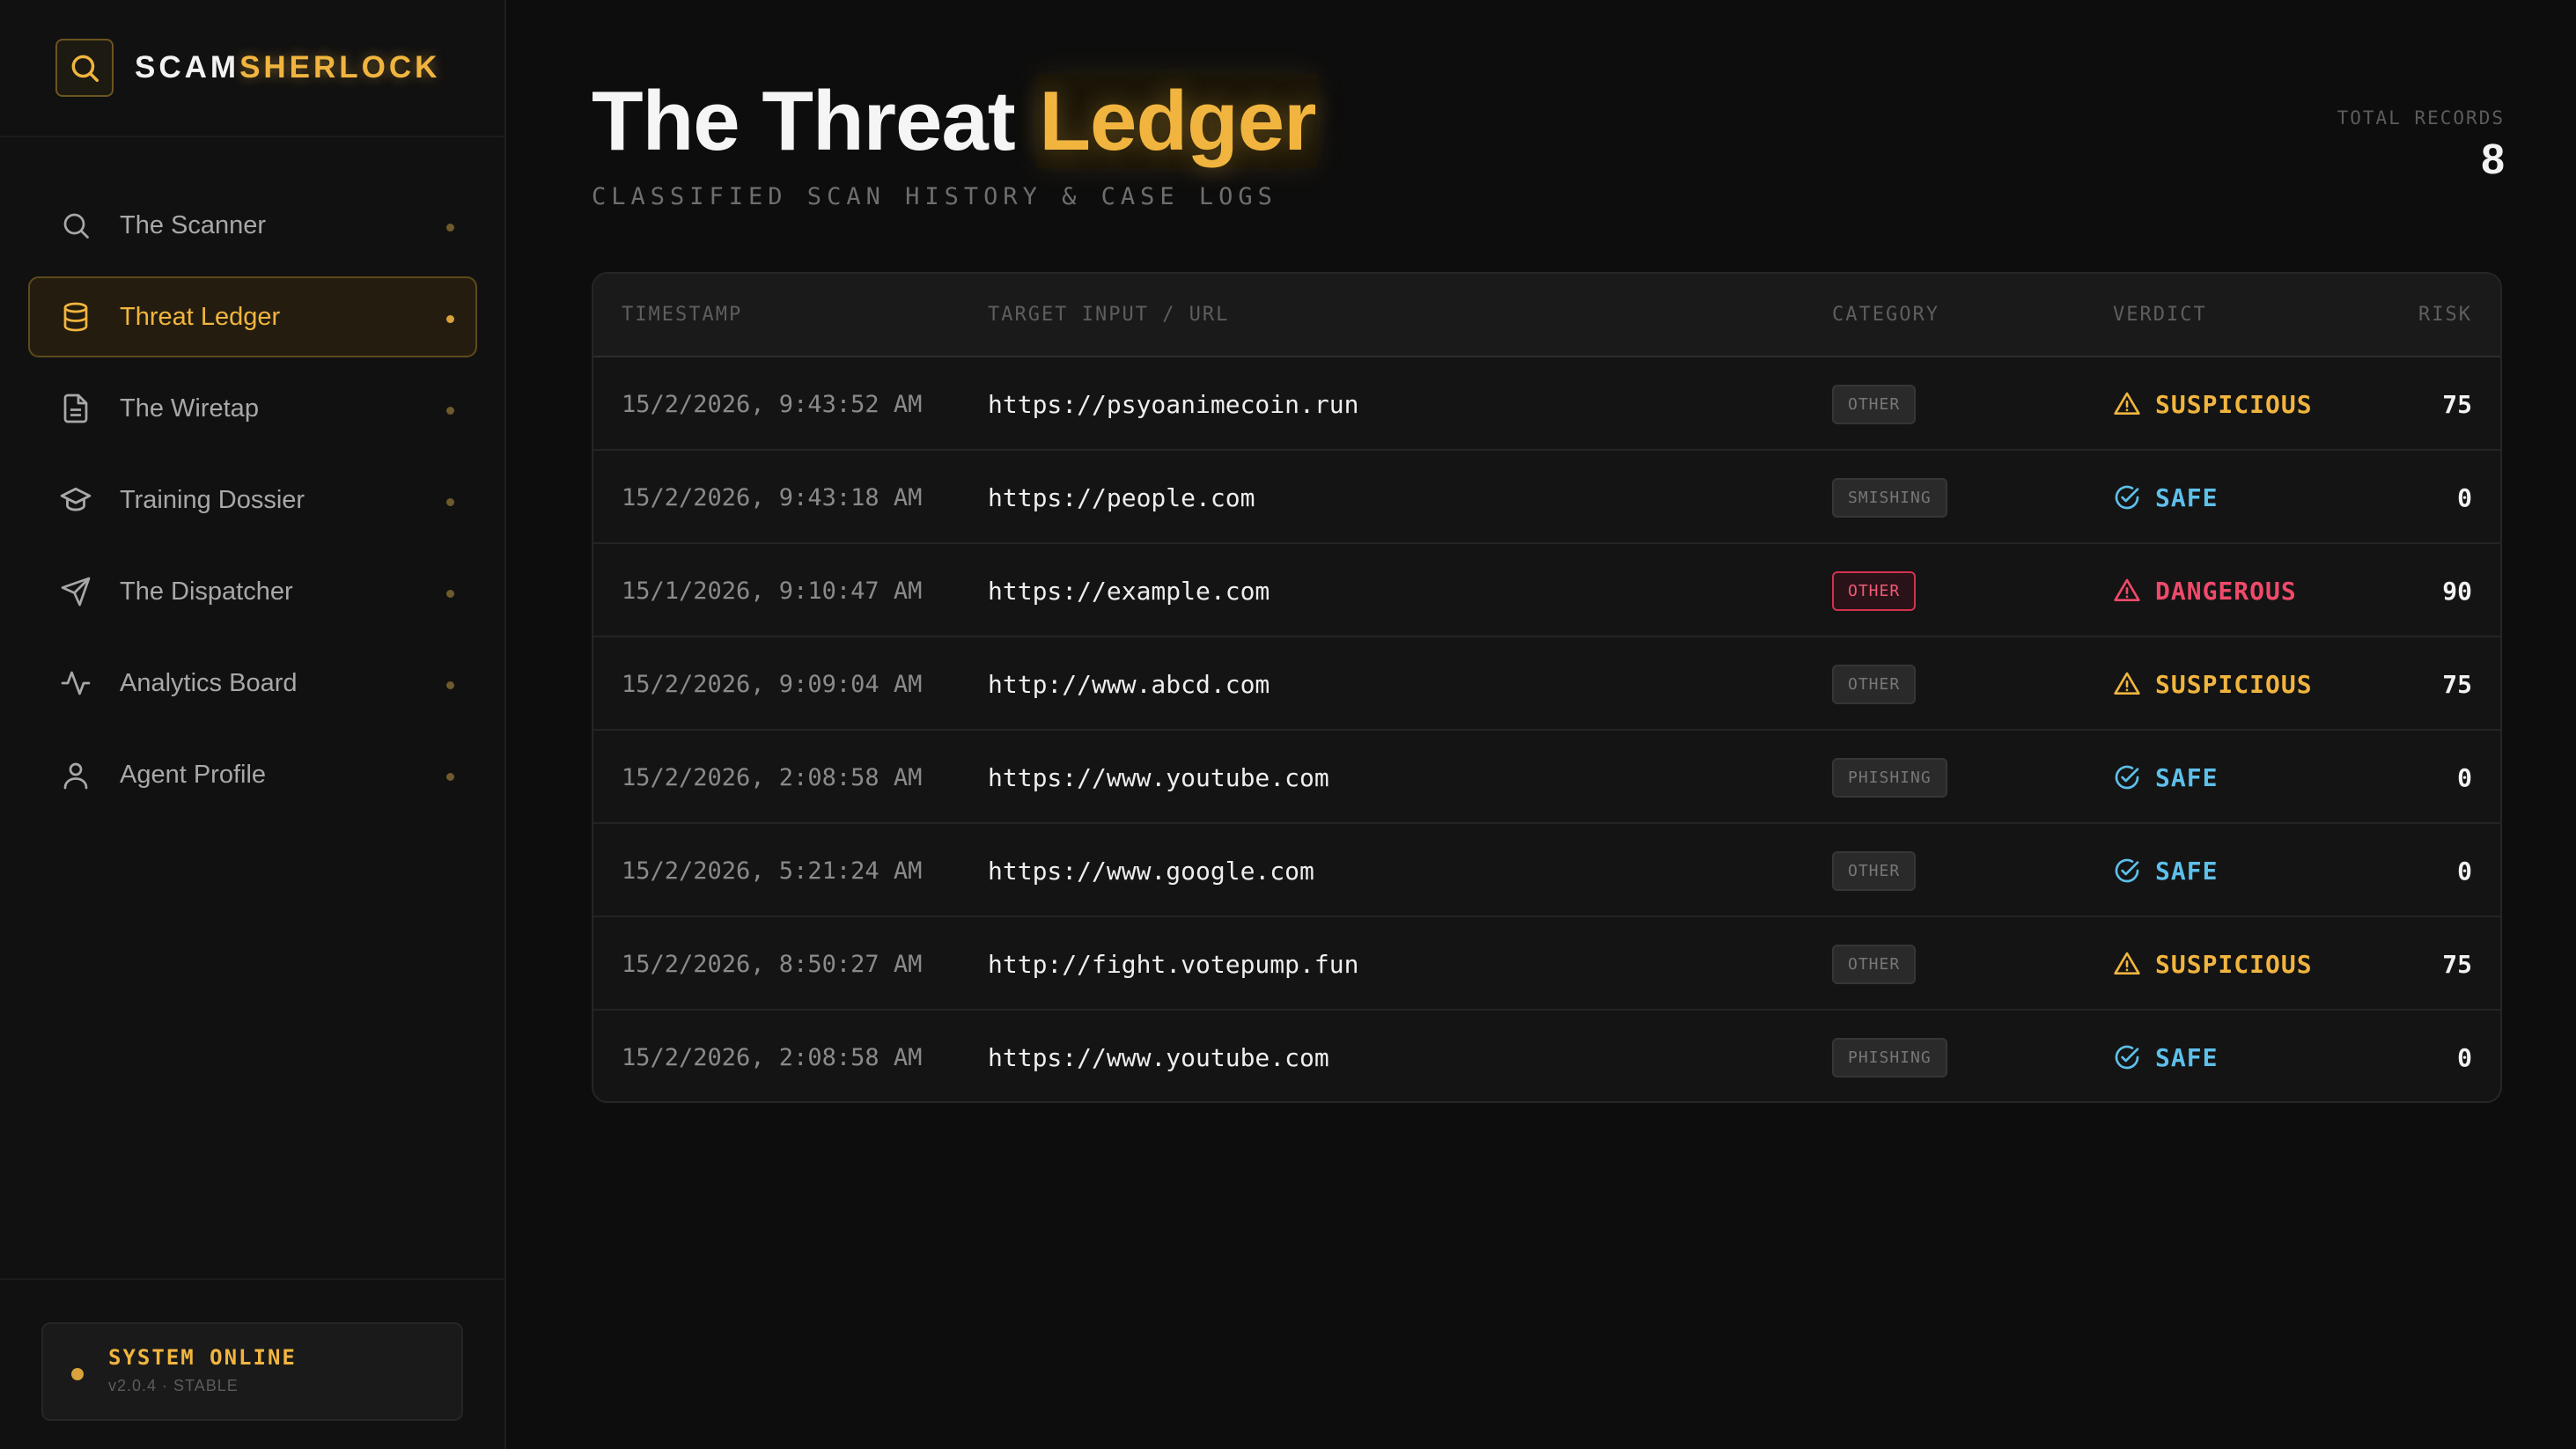  Describe the element at coordinates (773, 591) in the screenshot. I see `row-timestamp: 15/1/2026, 9:10:47 AM` at that location.